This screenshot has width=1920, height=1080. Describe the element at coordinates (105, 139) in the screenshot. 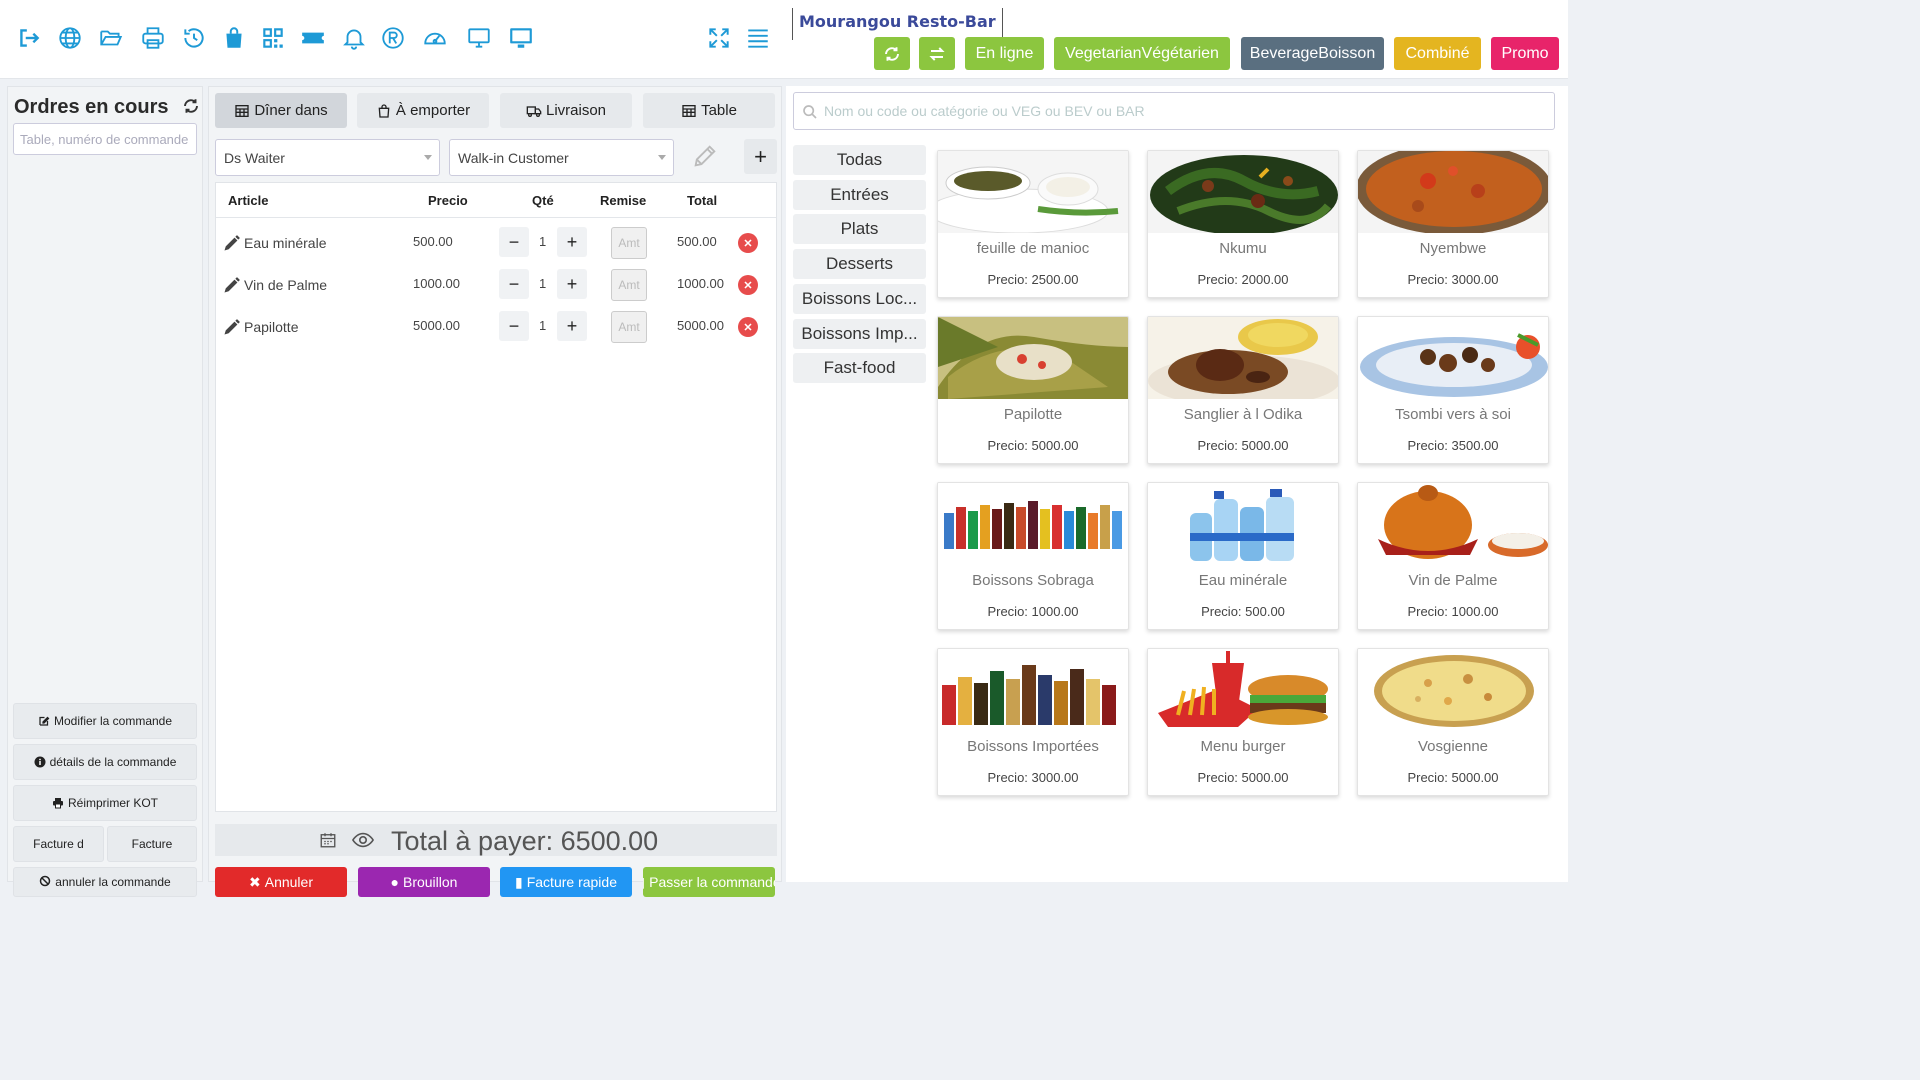

I see `order-search-input` at that location.